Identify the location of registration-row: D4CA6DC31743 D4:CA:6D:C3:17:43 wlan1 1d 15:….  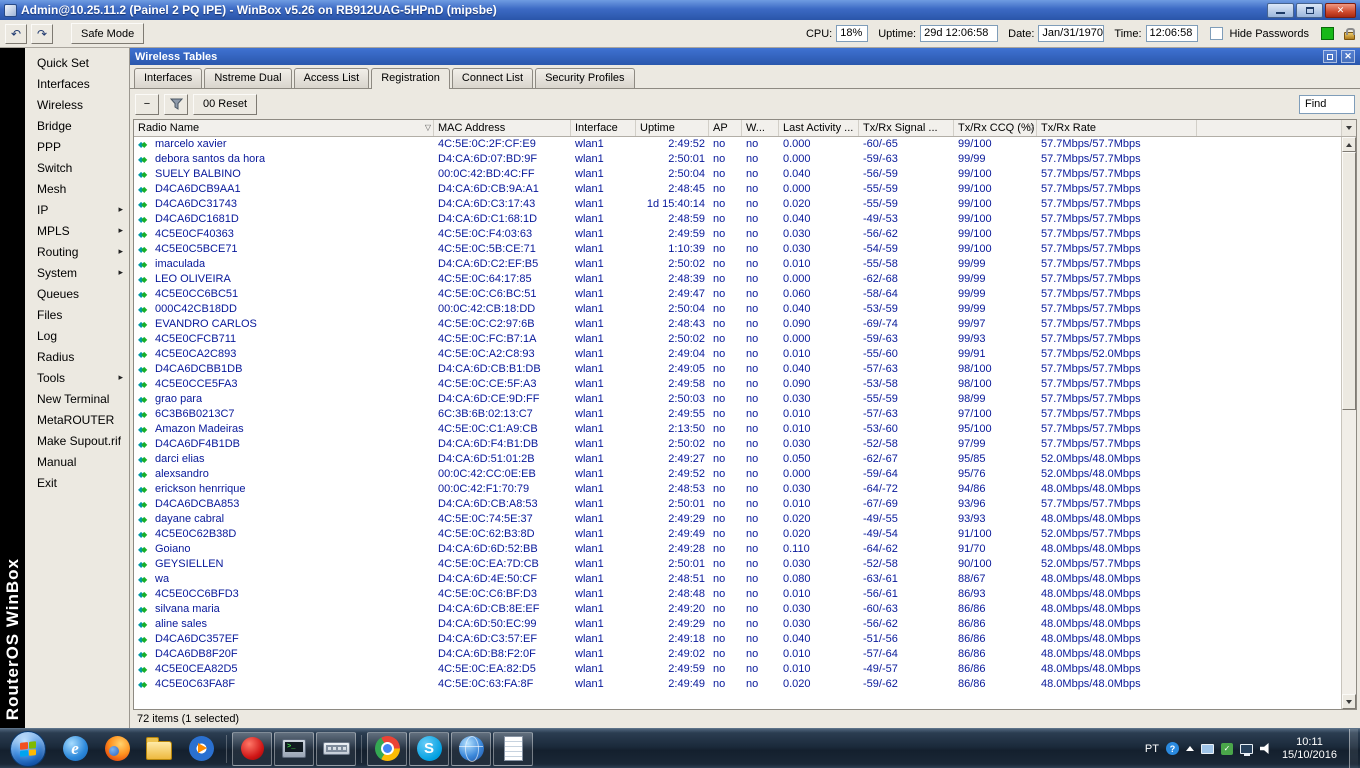
(737, 204).